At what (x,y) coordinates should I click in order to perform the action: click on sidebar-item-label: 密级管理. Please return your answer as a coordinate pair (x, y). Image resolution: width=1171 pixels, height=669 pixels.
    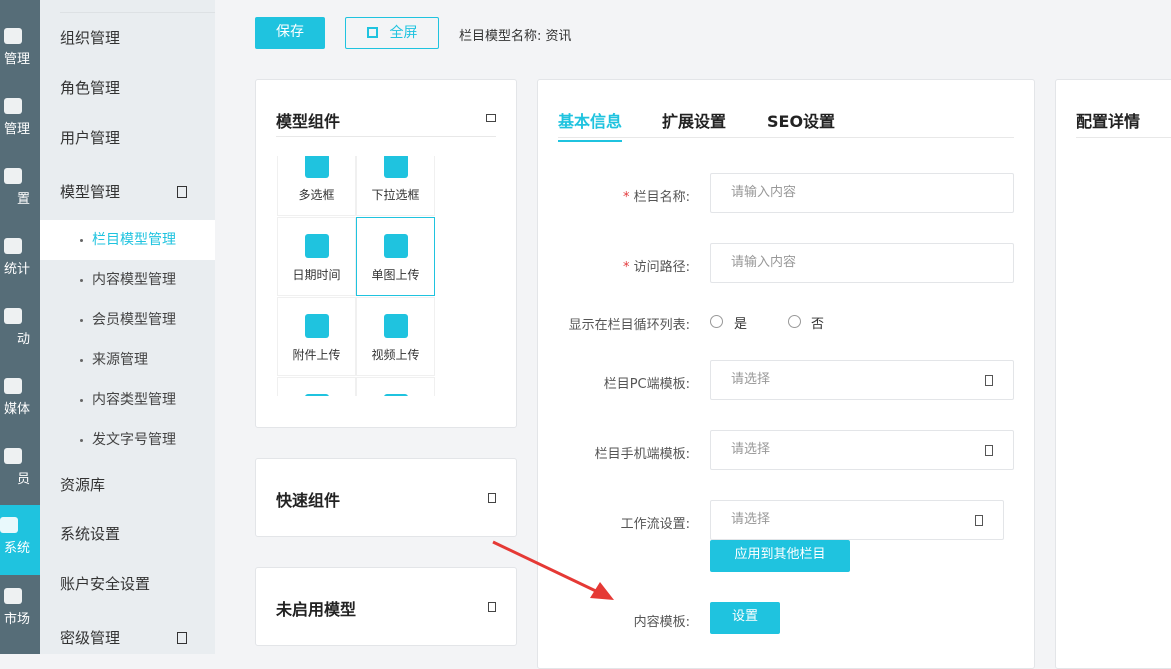
    Looking at the image, I should click on (90, 638).